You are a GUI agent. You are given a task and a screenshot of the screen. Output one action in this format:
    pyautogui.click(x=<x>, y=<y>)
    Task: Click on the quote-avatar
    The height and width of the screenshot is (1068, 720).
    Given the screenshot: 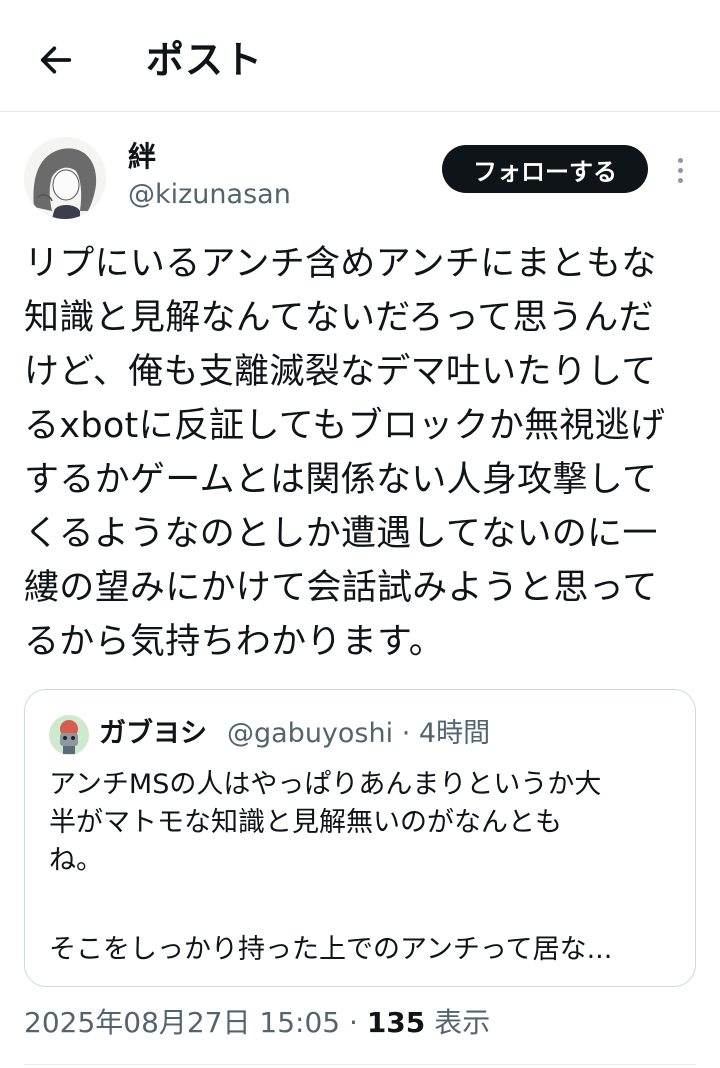 What is the action you would take?
    pyautogui.click(x=69, y=735)
    